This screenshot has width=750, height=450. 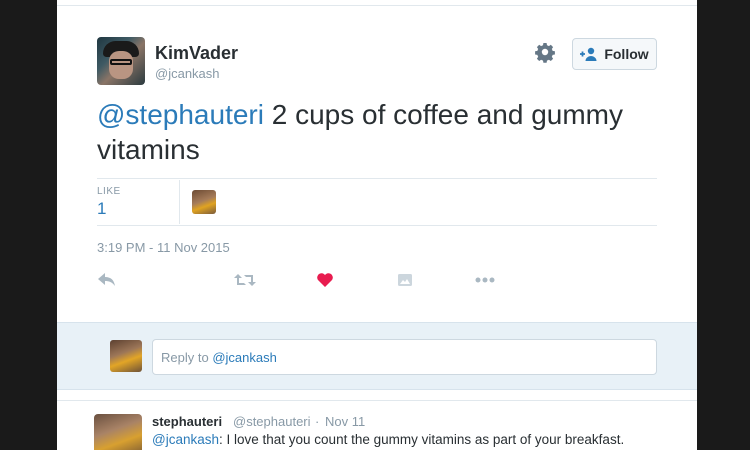 What do you see at coordinates (404, 357) in the screenshot?
I see `reply-input: Reply to @jcankash` at bounding box center [404, 357].